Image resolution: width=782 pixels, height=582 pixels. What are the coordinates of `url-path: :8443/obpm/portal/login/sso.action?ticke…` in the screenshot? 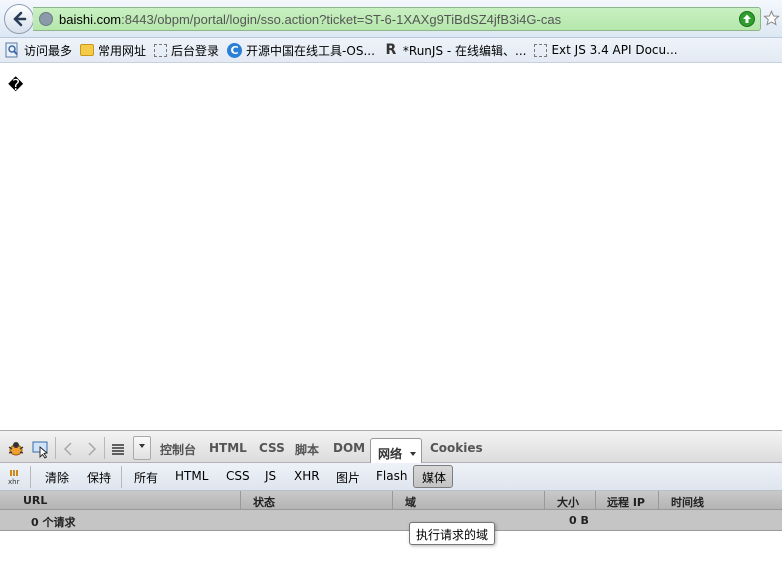 It's located at (341, 19).